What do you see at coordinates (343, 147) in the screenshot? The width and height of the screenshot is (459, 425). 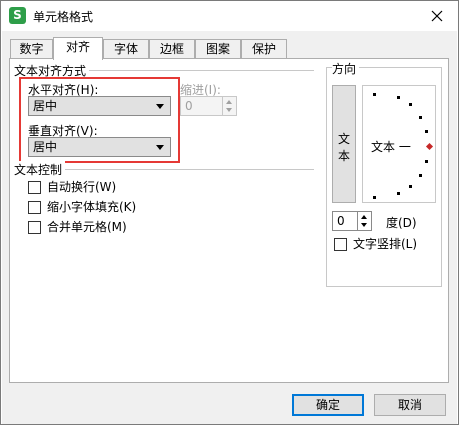 I see `vertical-text-char-1: 文本` at bounding box center [343, 147].